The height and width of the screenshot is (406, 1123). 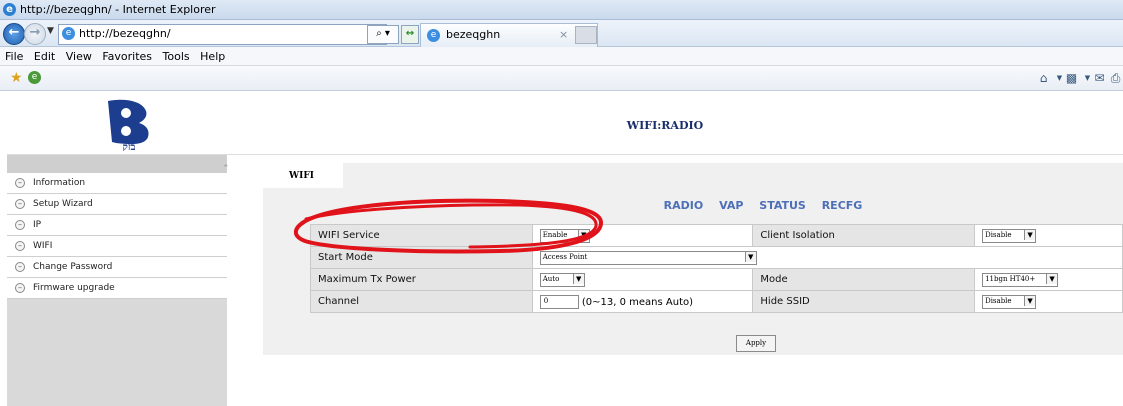 I want to click on mode-cell: 11bgn HT40+ ▼, so click(x=1048, y=279).